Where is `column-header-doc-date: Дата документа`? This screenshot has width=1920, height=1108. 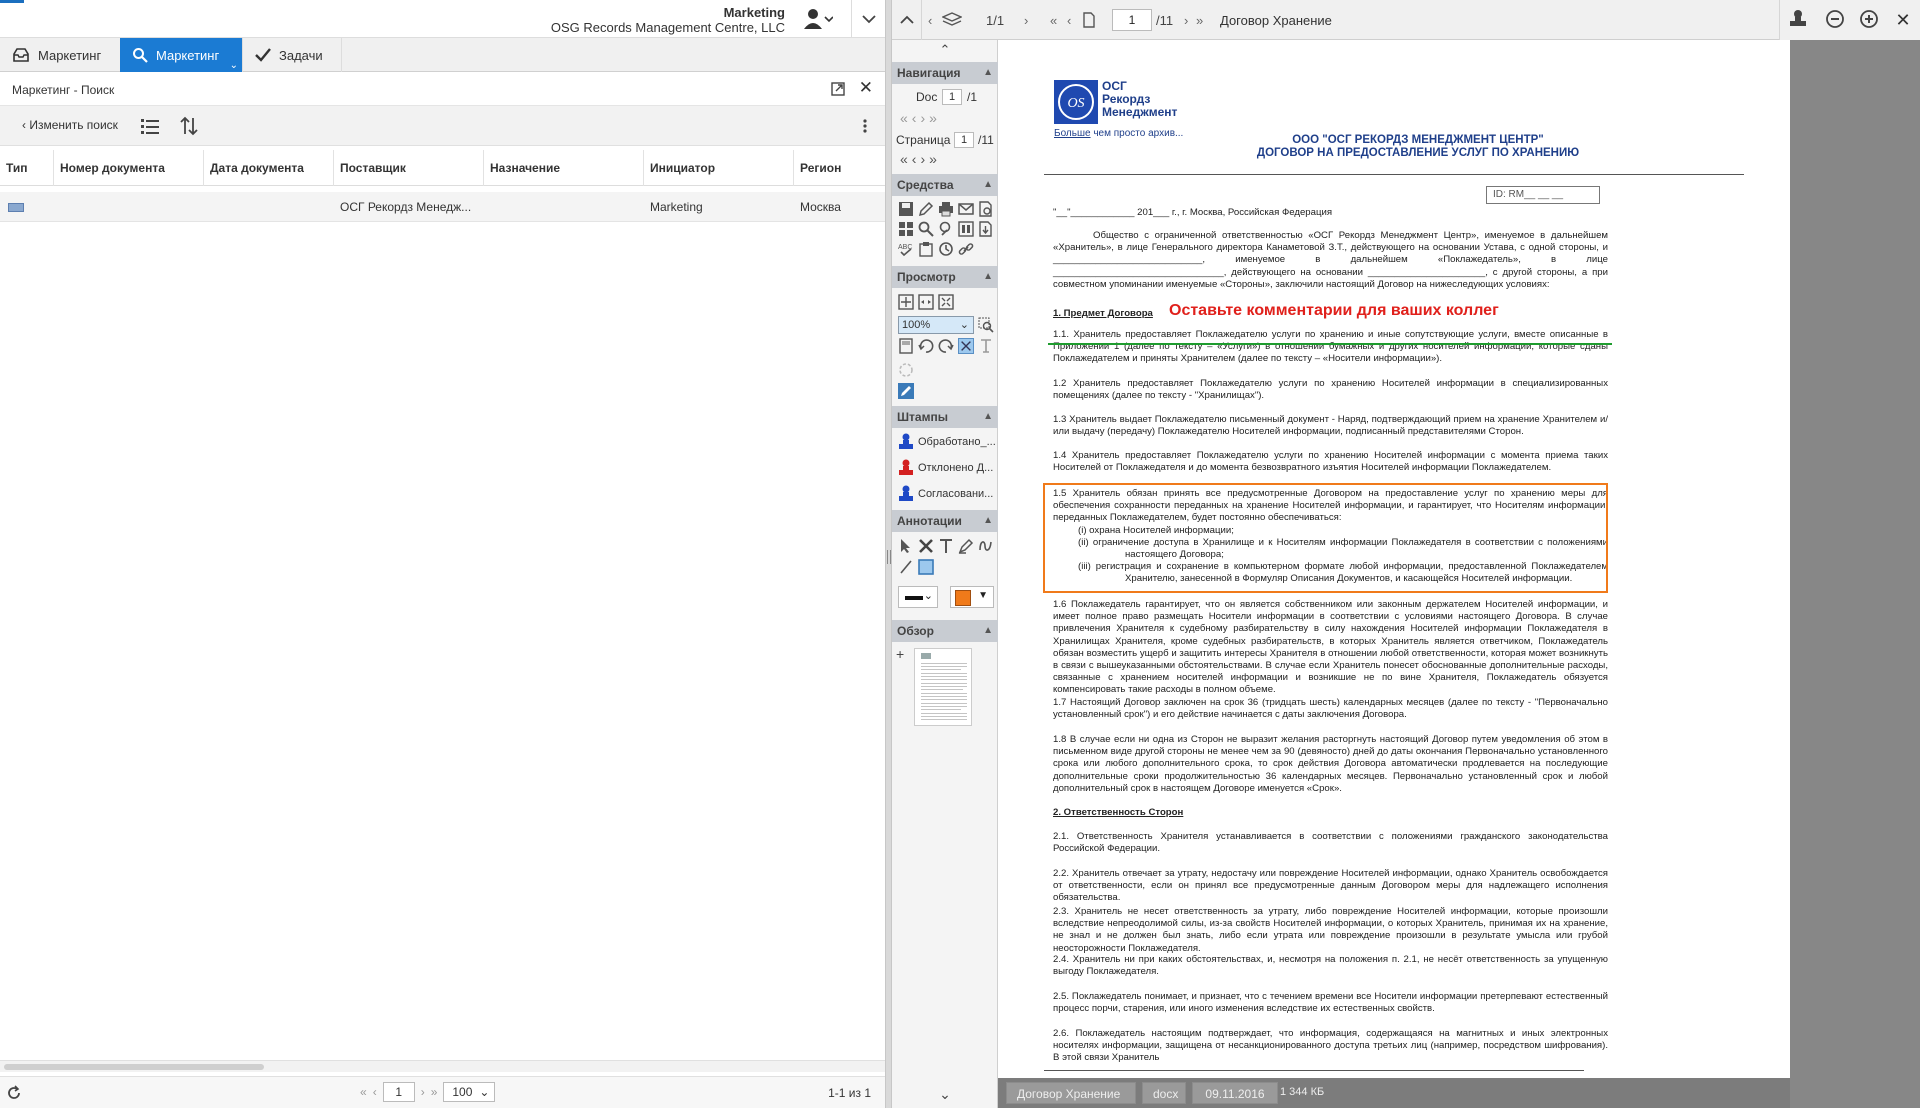 column-header-doc-date: Дата документа is located at coordinates (269, 168).